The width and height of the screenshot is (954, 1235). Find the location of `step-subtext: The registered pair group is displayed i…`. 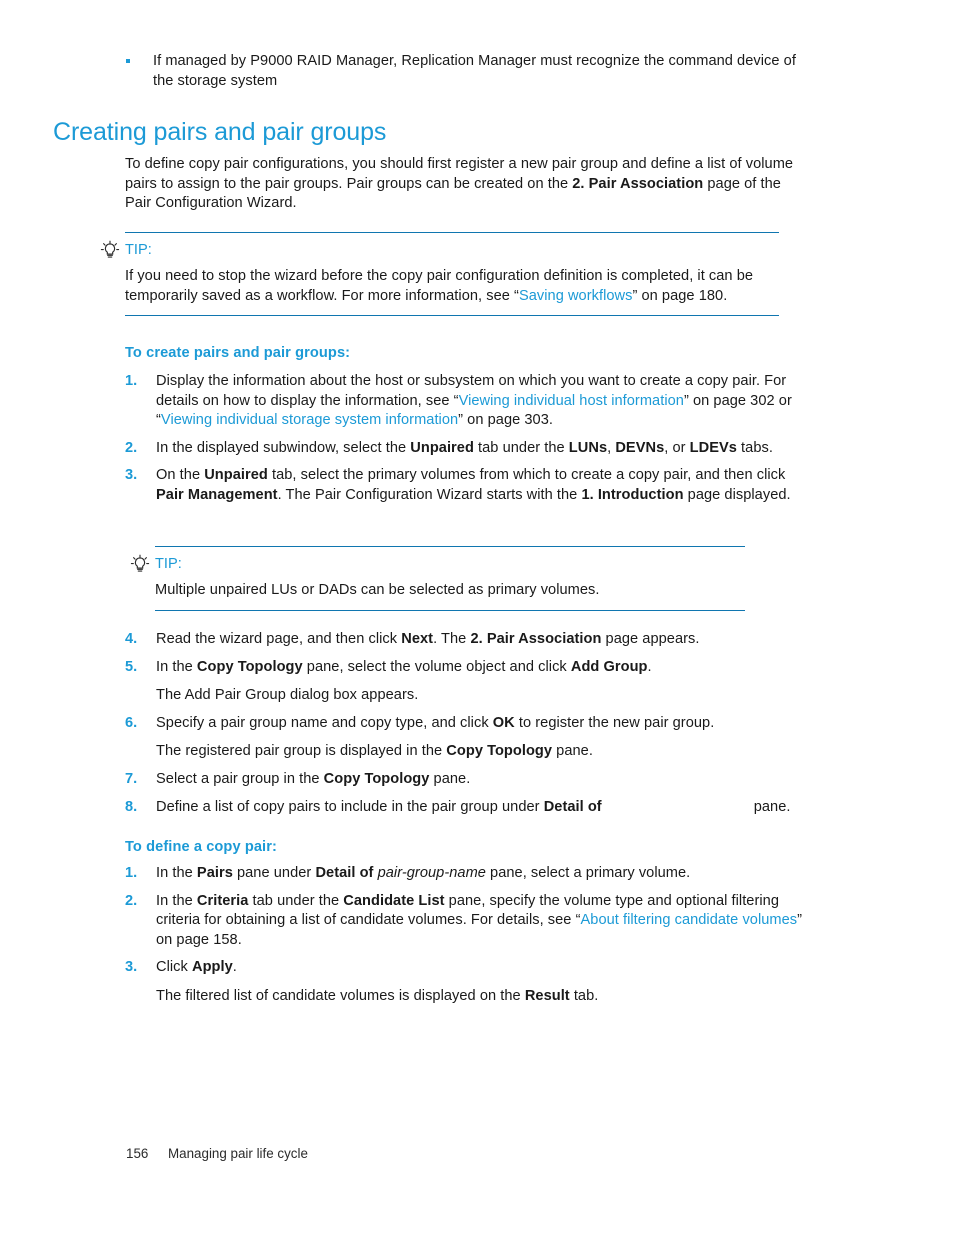

step-subtext: The registered pair group is displayed i… is located at coordinates (374, 751).